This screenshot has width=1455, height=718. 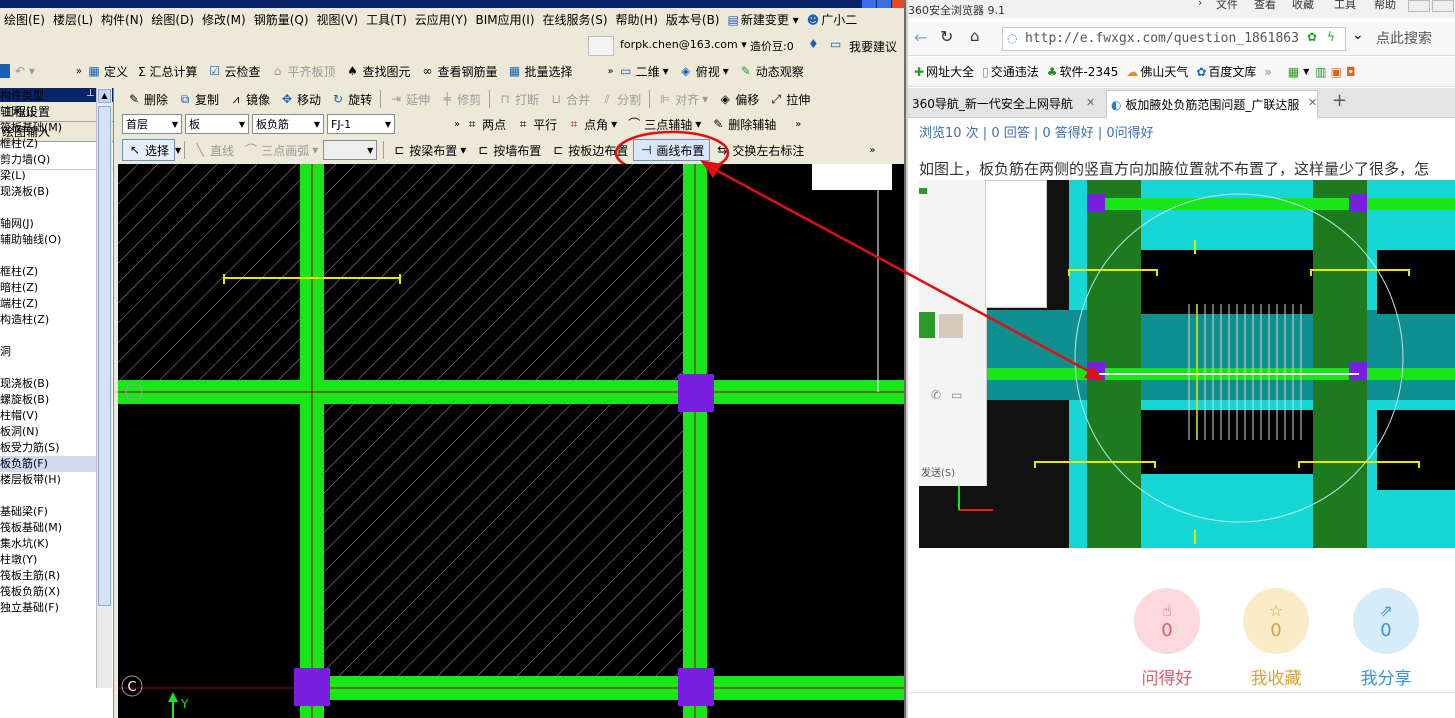 What do you see at coordinates (738, 99) in the screenshot?
I see `offset-button: ◈ 偏移` at bounding box center [738, 99].